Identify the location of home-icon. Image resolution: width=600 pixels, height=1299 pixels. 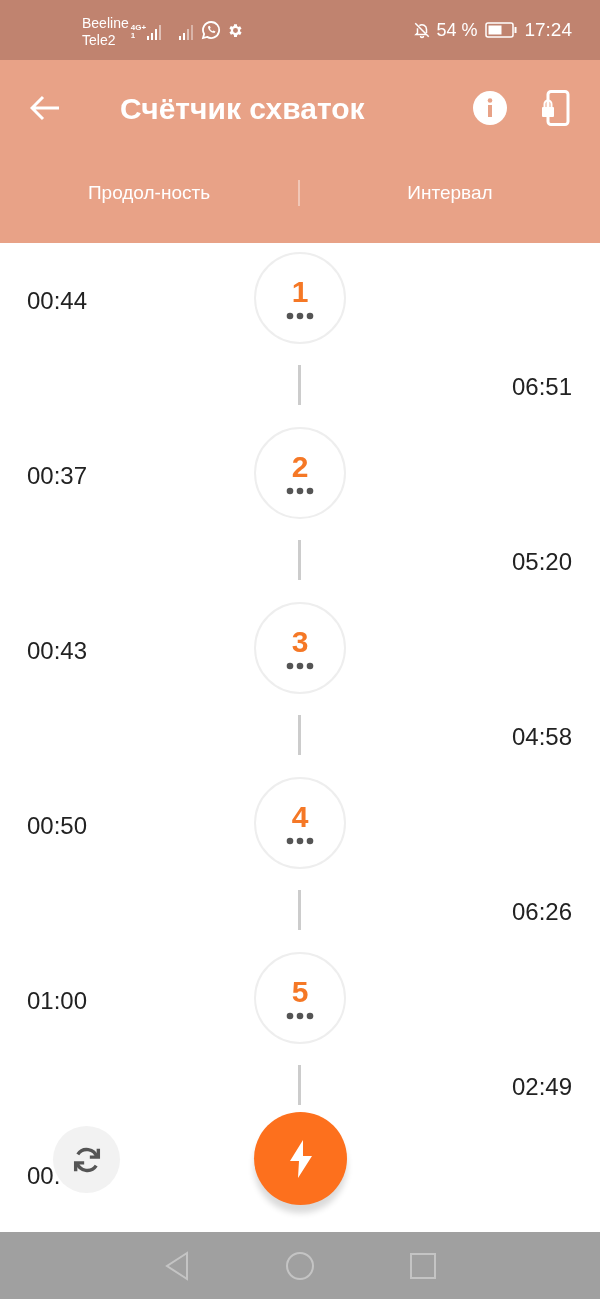
(300, 1265).